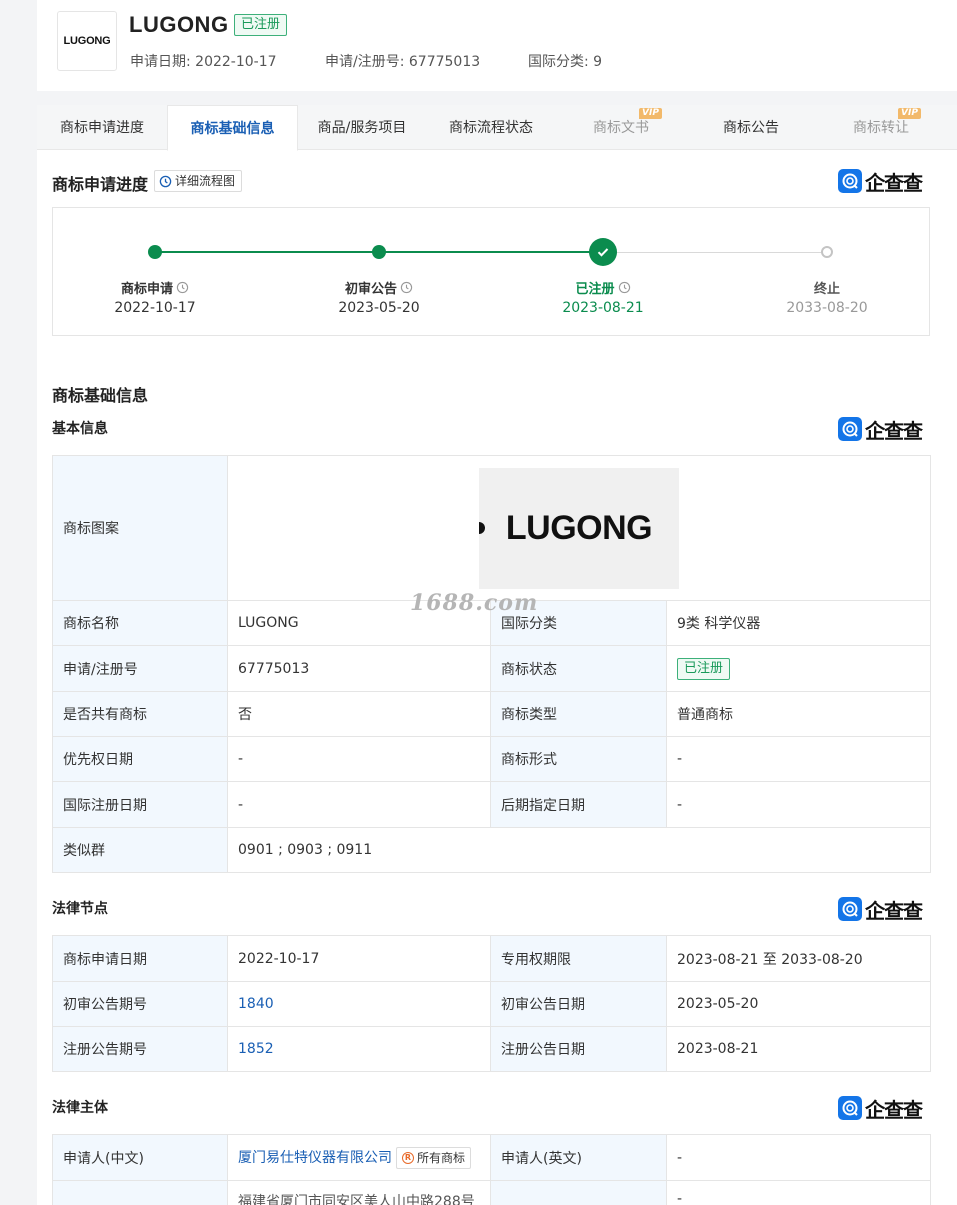  I want to click on cell-value: 2023-05-20, so click(798, 1004).